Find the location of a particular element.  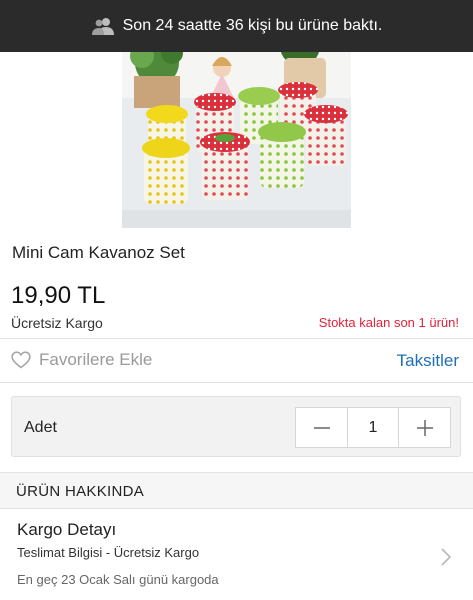

add-to-favorites-button: Favorilere Ekle is located at coordinates (81, 360).